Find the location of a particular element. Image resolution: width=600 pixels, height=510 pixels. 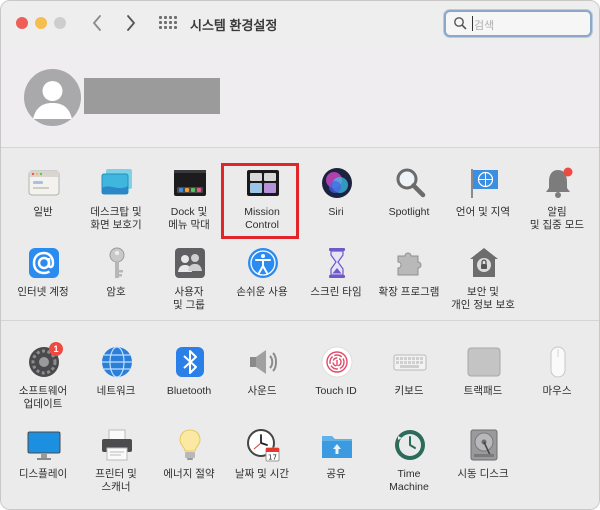

key-icon is located at coordinates (117, 262).